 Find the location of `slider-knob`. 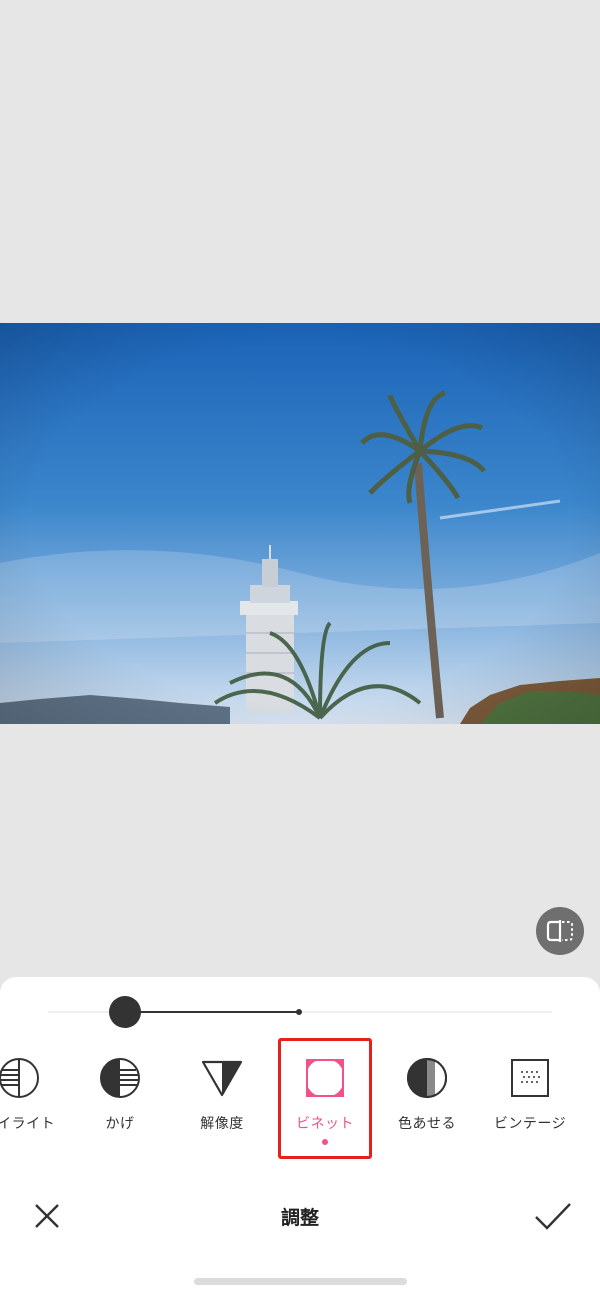

slider-knob is located at coordinates (125, 1012).